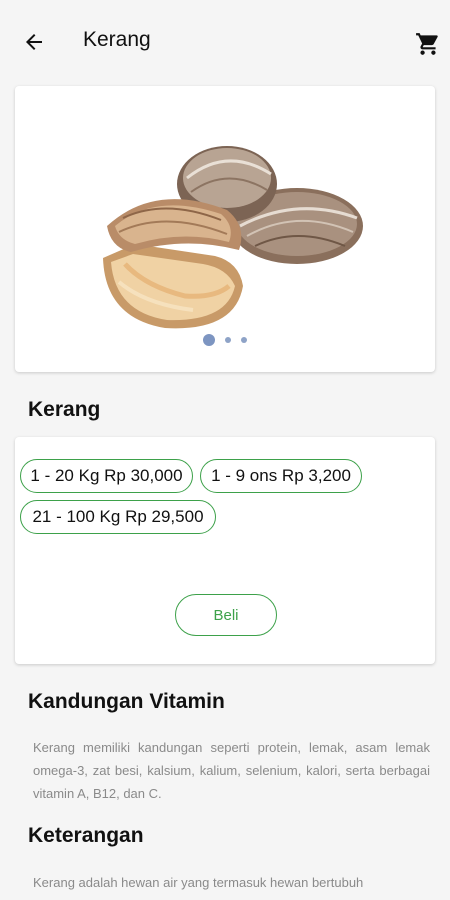  I want to click on carousel-indicator, so click(225, 340).